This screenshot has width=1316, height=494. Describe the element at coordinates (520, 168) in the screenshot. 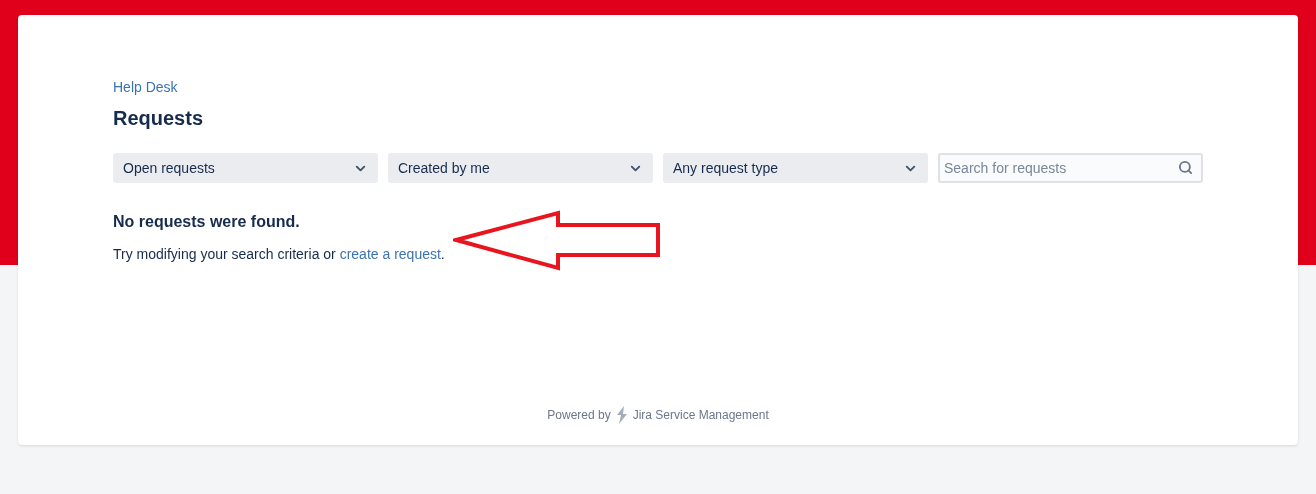

I see `filter-dropdown: Created by me` at that location.